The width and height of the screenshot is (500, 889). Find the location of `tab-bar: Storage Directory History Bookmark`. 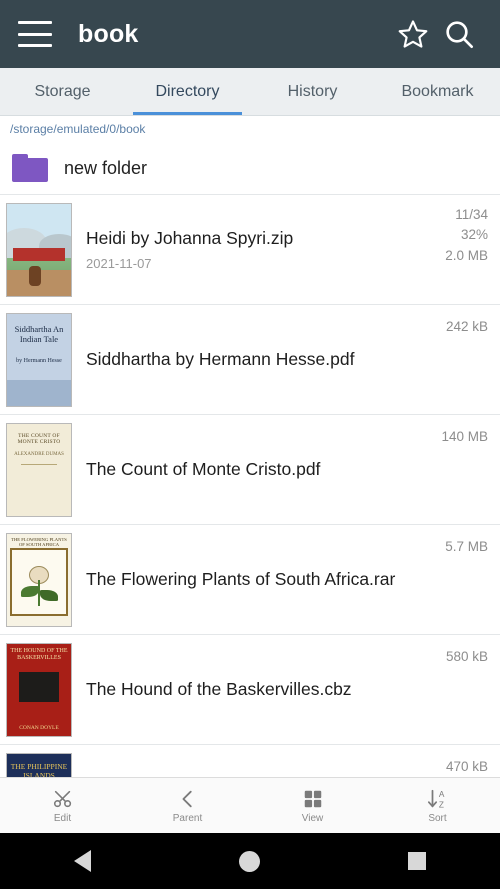

tab-bar: Storage Directory History Bookmark is located at coordinates (250, 92).